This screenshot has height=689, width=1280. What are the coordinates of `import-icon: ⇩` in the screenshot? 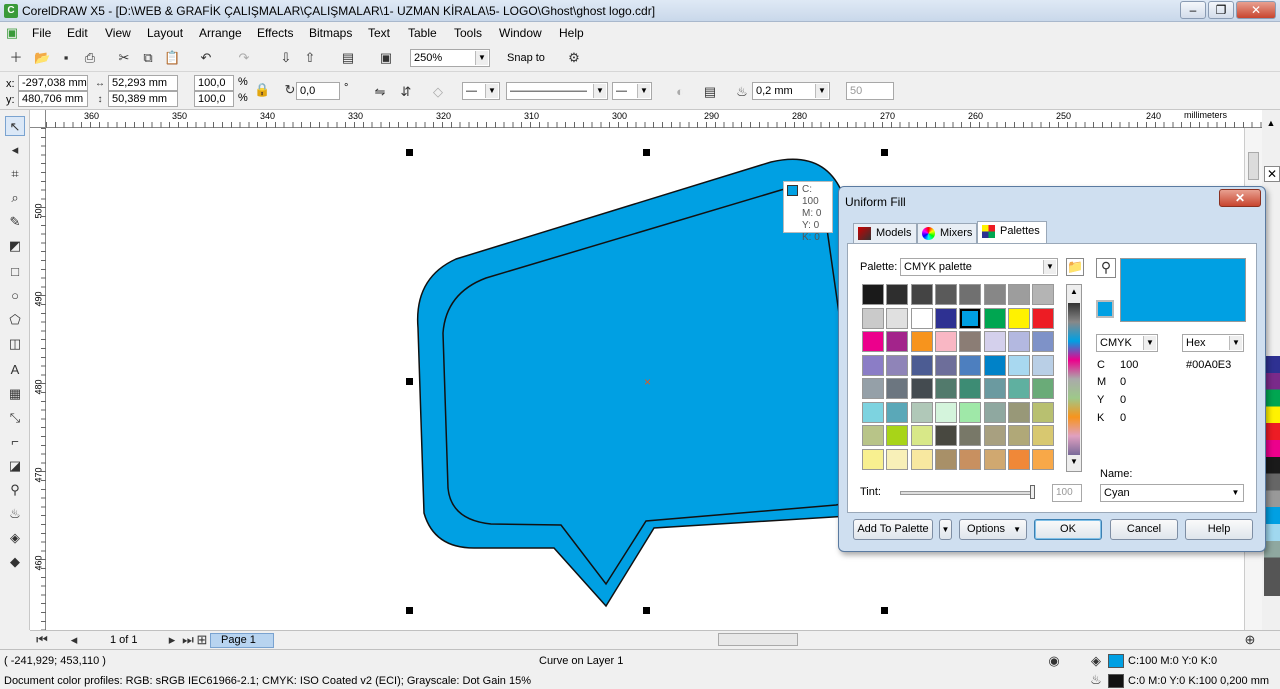 It's located at (286, 58).